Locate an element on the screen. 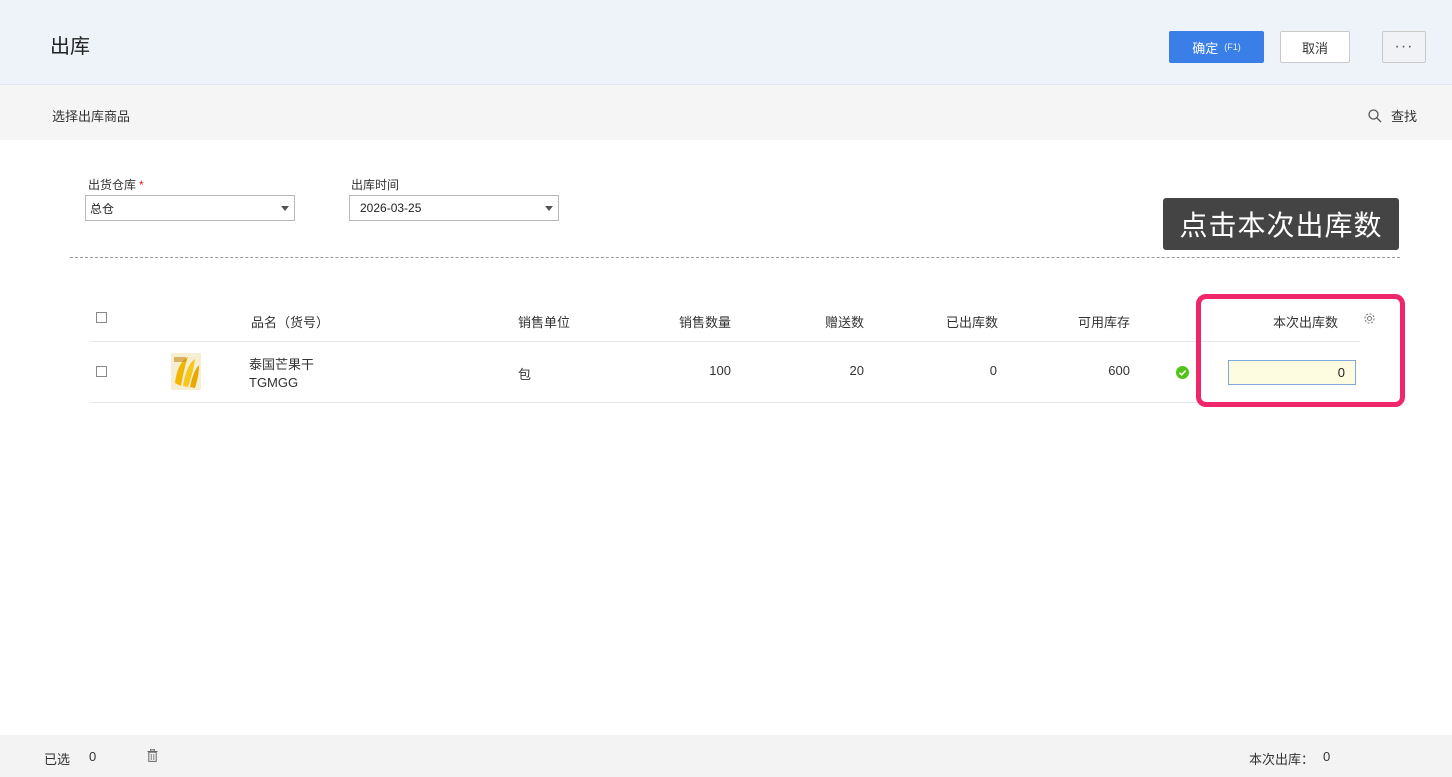  date-select-value: 2026-03-25 is located at coordinates (391, 208).